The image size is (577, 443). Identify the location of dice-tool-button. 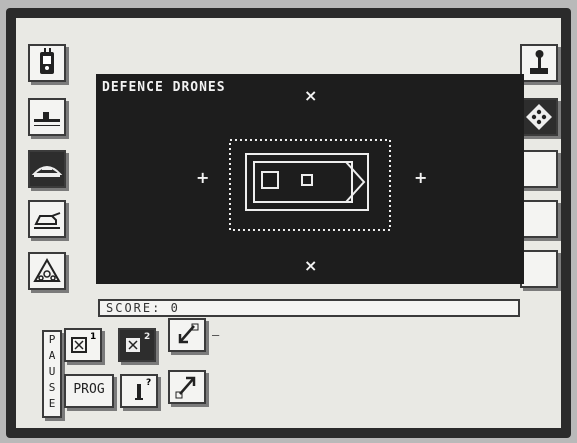
(539, 117).